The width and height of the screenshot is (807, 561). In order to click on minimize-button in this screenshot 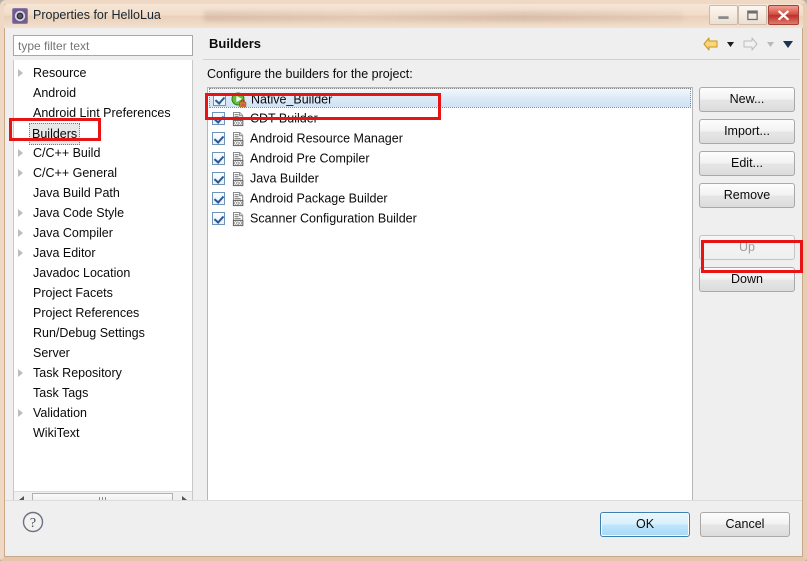, I will do `click(723, 15)`.